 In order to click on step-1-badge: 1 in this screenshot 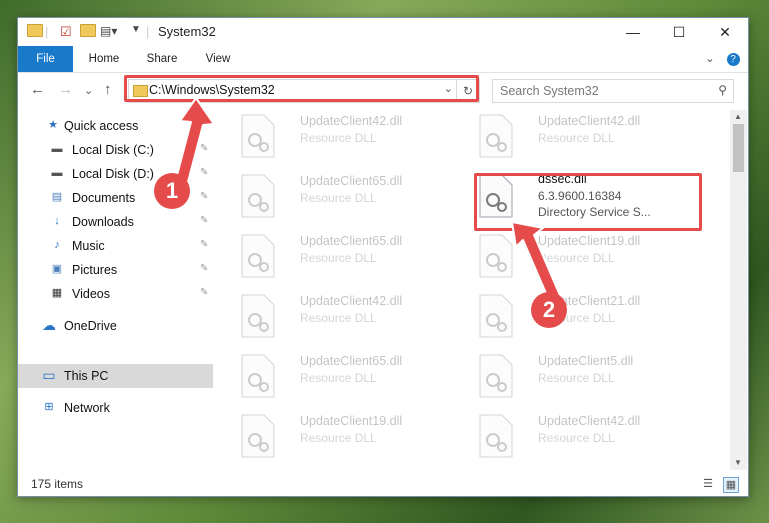, I will do `click(172, 191)`.